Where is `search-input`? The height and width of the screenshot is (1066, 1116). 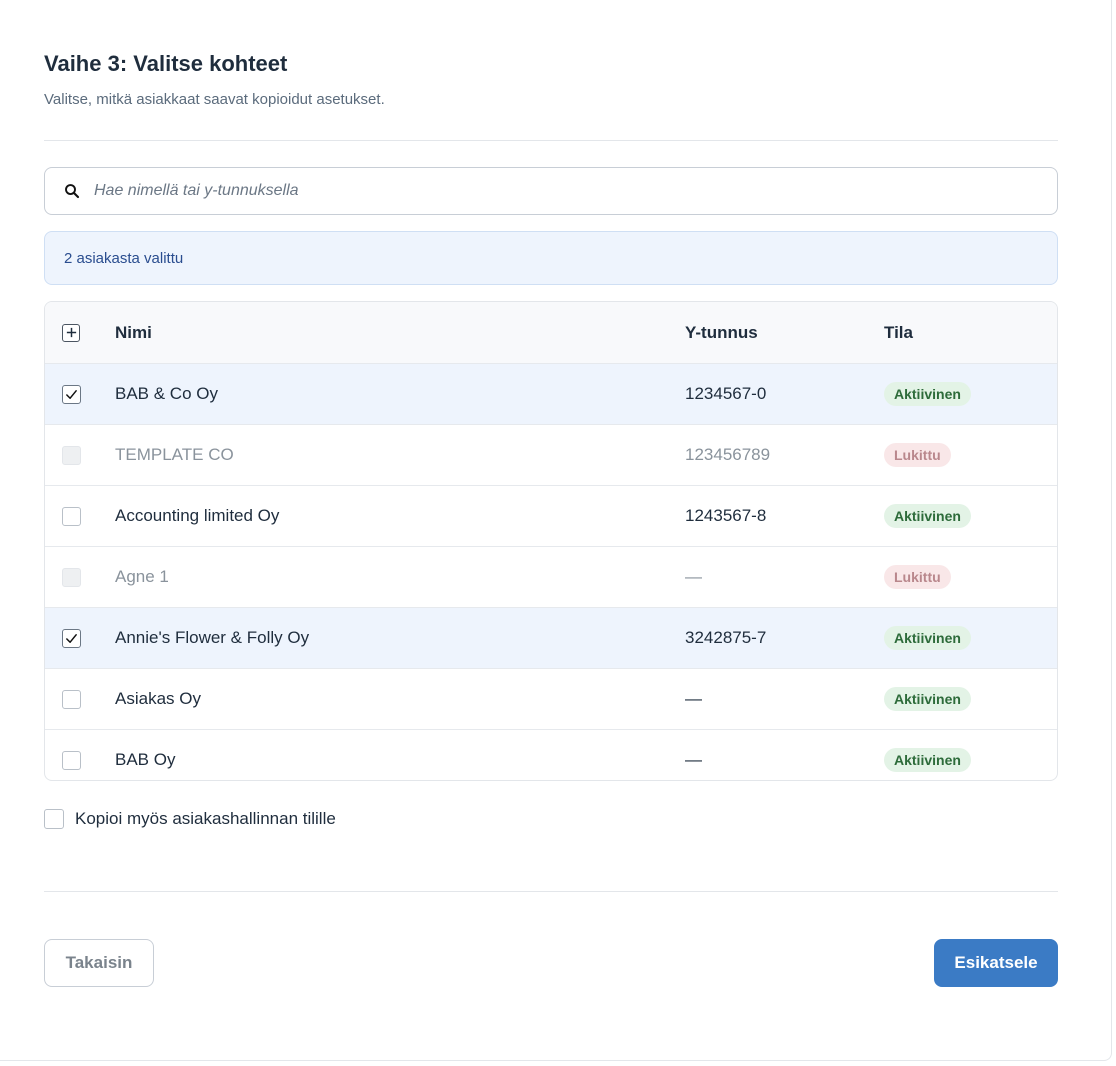
search-input is located at coordinates (575, 191).